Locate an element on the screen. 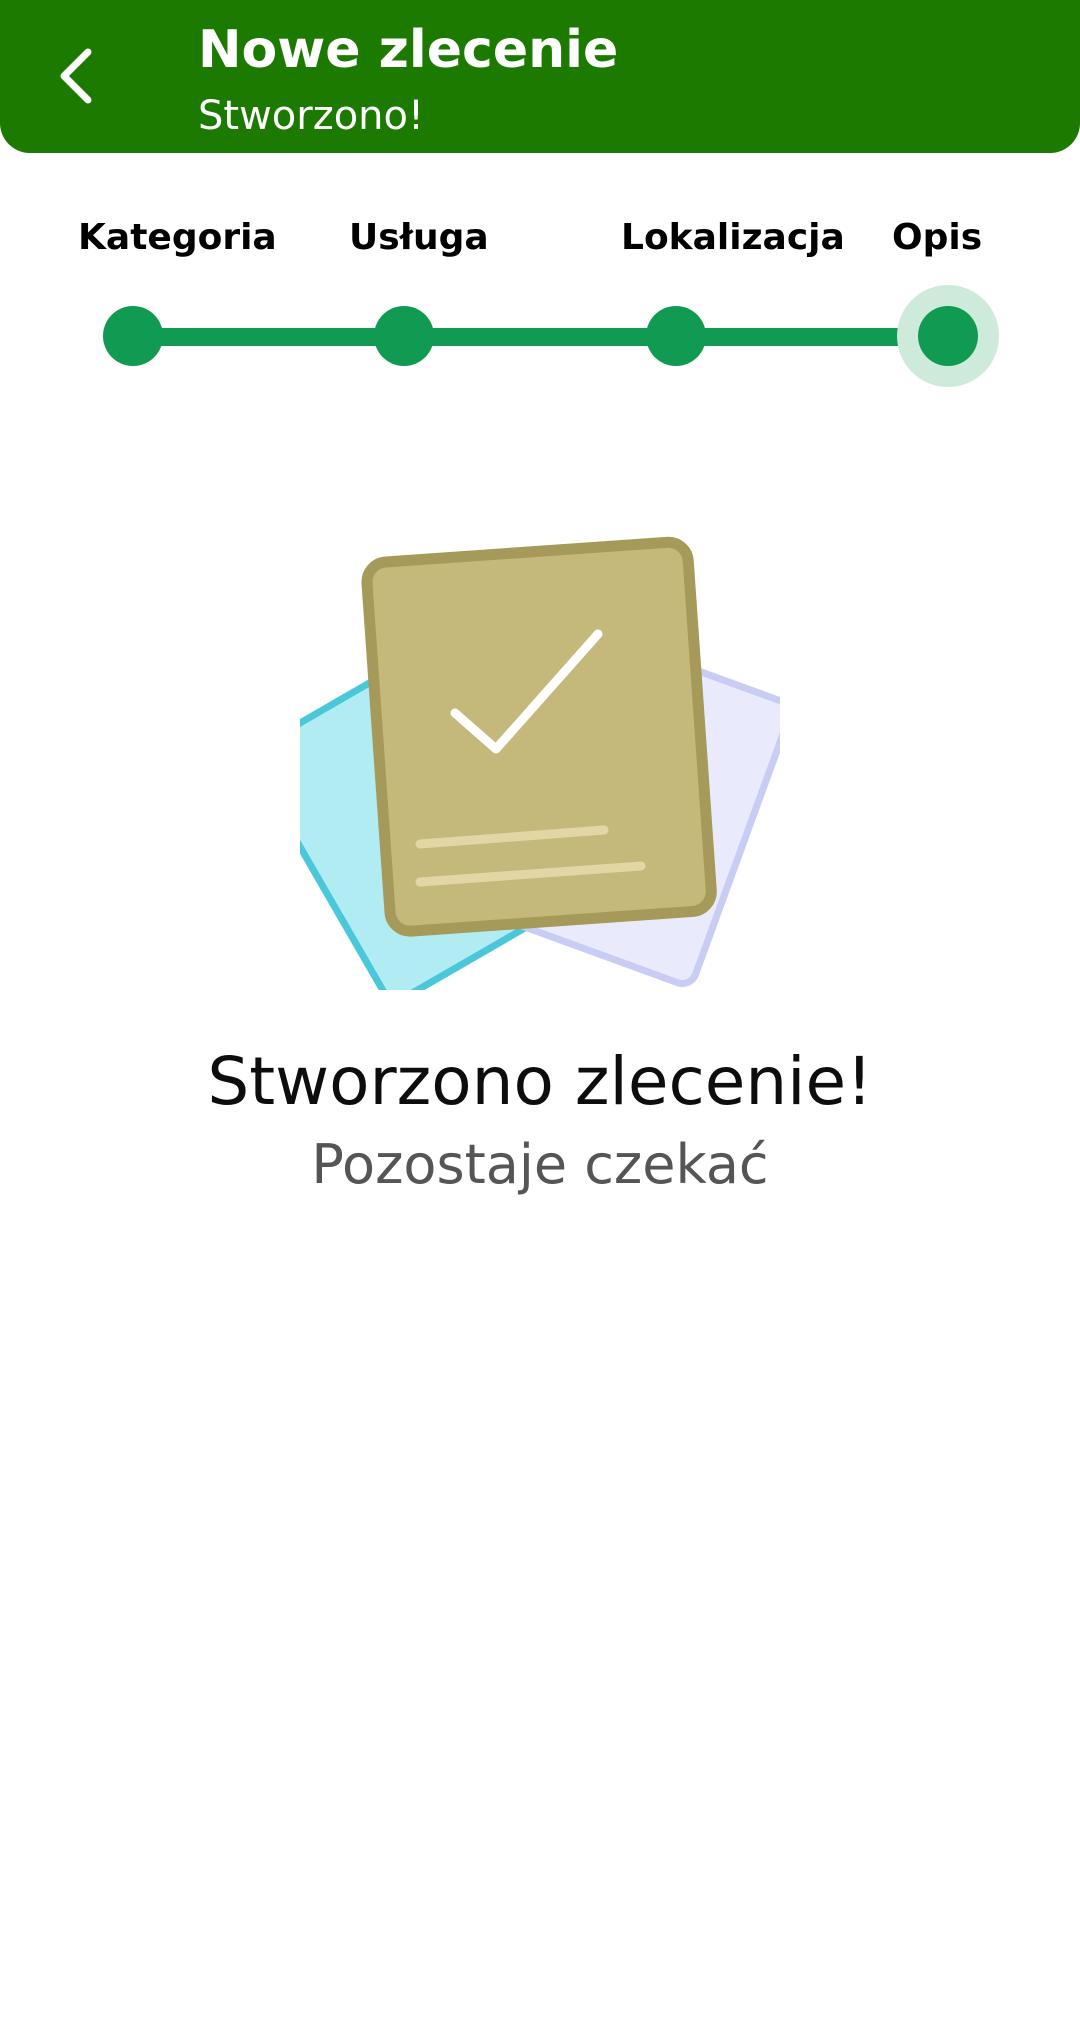 Image resolution: width=1080 pixels, height=2022 pixels. step-dot-usluga is located at coordinates (404, 336).